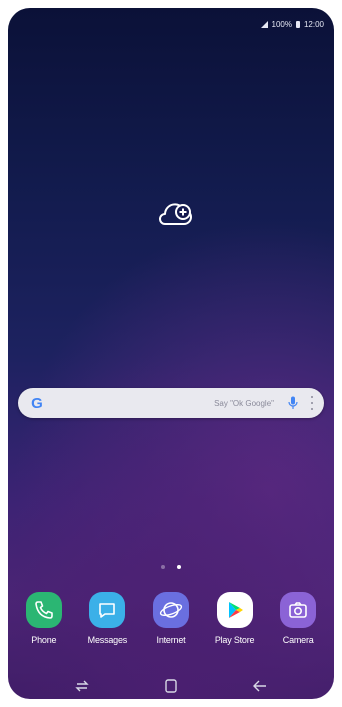  Describe the element at coordinates (234, 610) in the screenshot. I see `play-store-icon` at that location.